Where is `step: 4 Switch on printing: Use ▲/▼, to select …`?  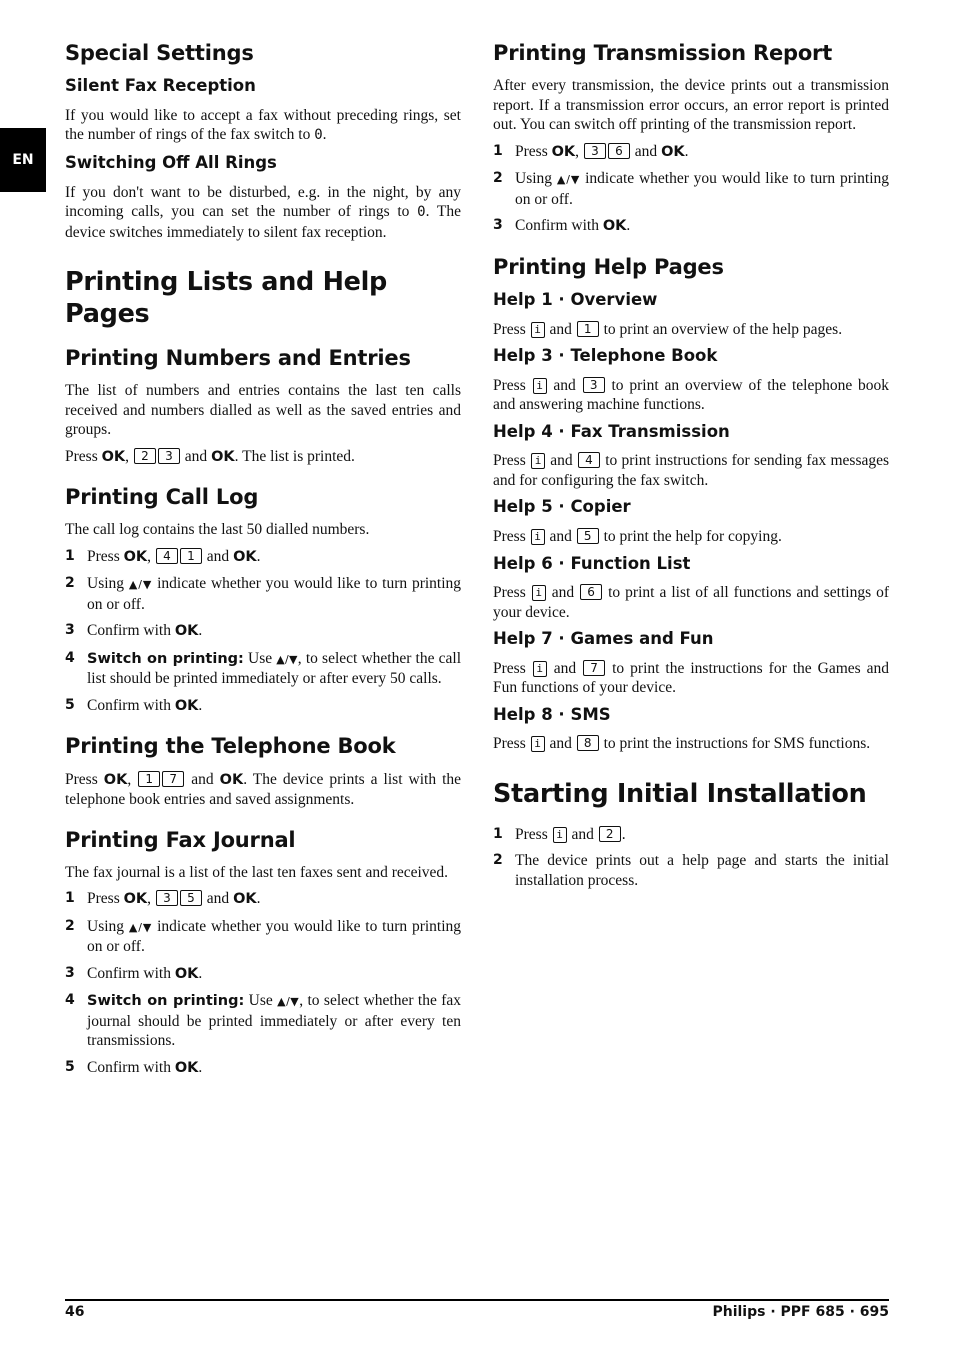
step: 4 Switch on printing: Use ▲/▼, to select … is located at coordinates (263, 669).